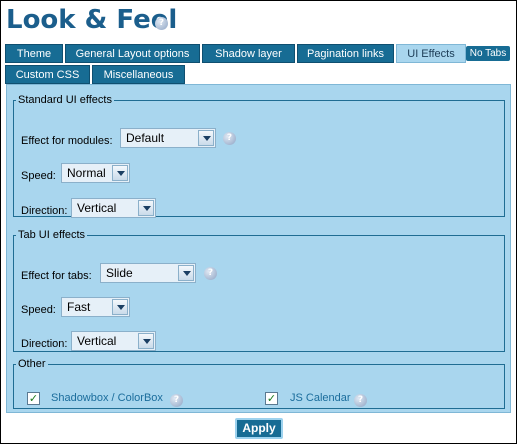  What do you see at coordinates (119, 273) in the screenshot?
I see `effect-for-tabs-value: Slide` at bounding box center [119, 273].